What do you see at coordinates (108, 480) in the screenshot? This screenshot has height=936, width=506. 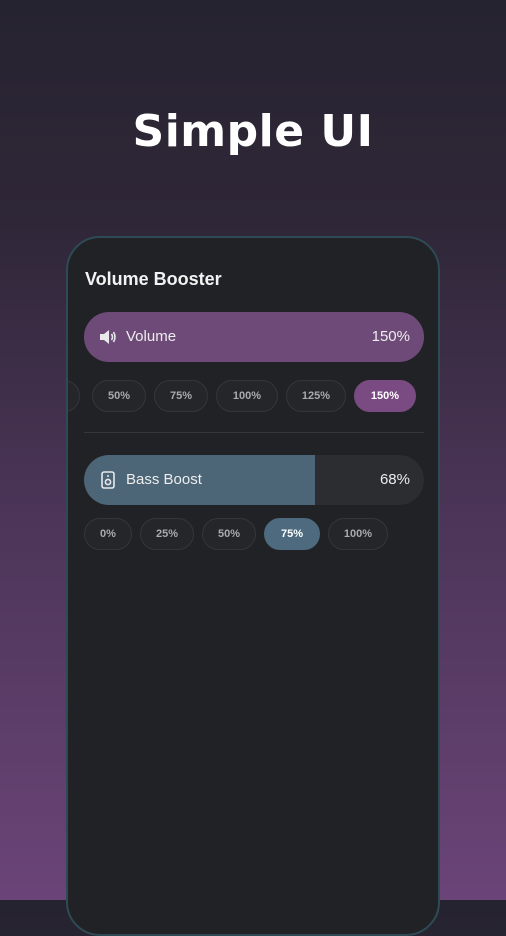 I see `speaker-box-icon` at bounding box center [108, 480].